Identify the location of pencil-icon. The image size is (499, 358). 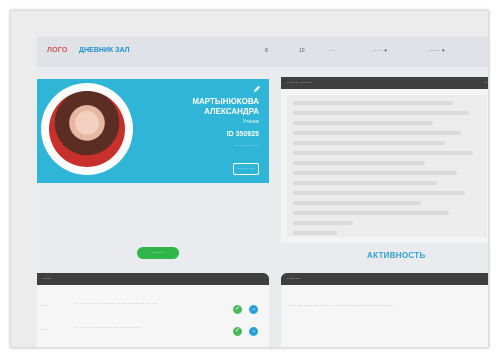
(257, 89).